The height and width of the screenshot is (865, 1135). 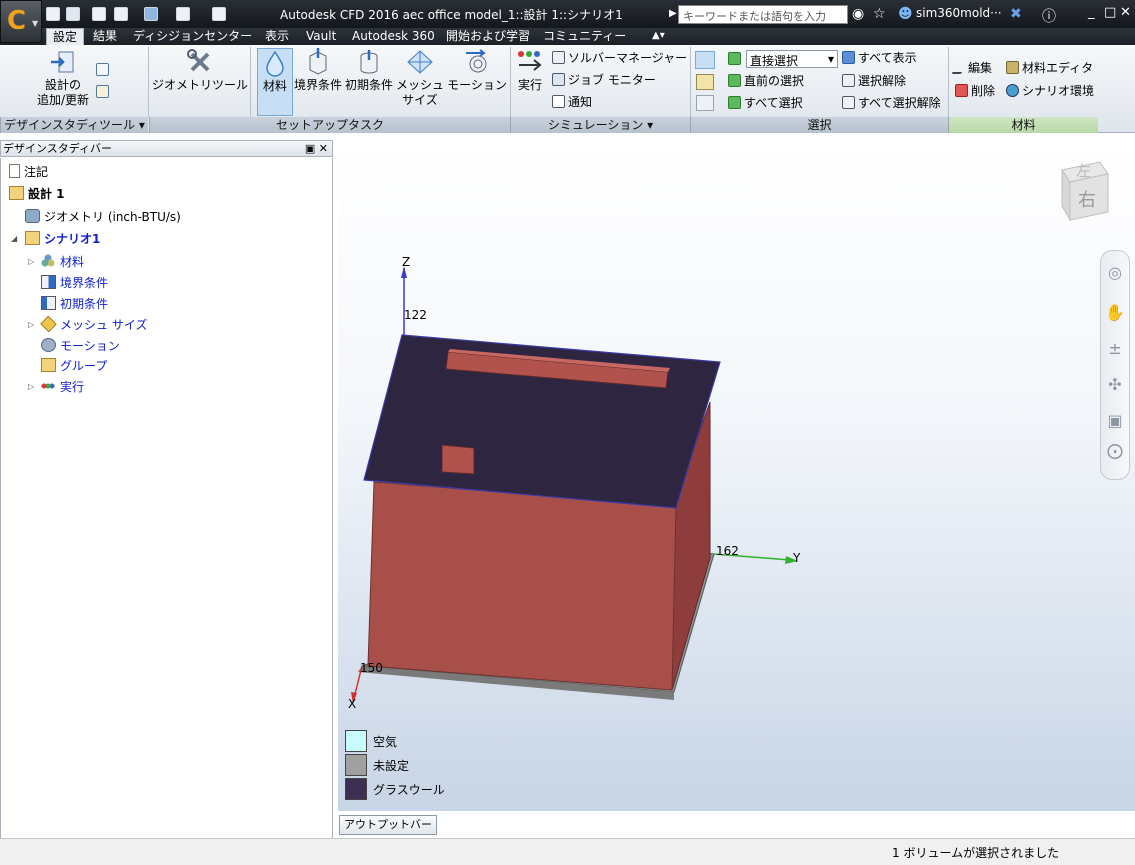 I want to click on selection-mode-dropdown: 直接選択 ▼, so click(x=792, y=59).